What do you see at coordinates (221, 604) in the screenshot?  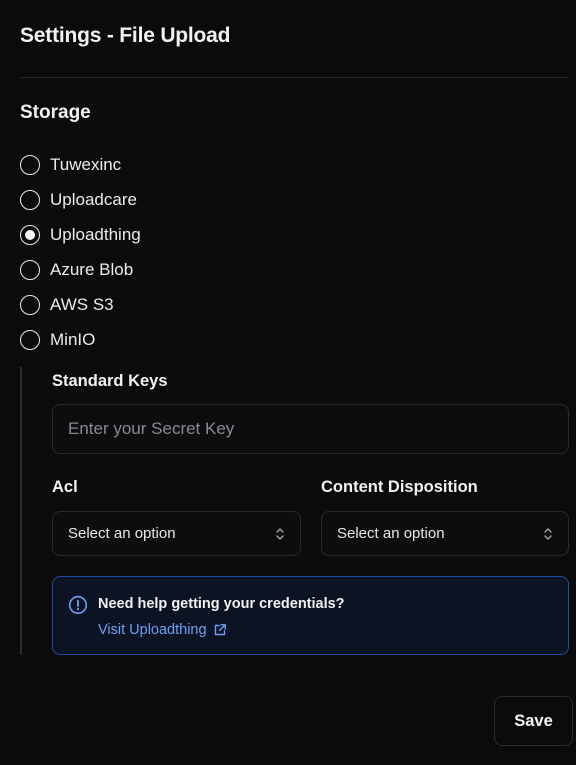 I see `help-title: Need help getting your credentials?` at bounding box center [221, 604].